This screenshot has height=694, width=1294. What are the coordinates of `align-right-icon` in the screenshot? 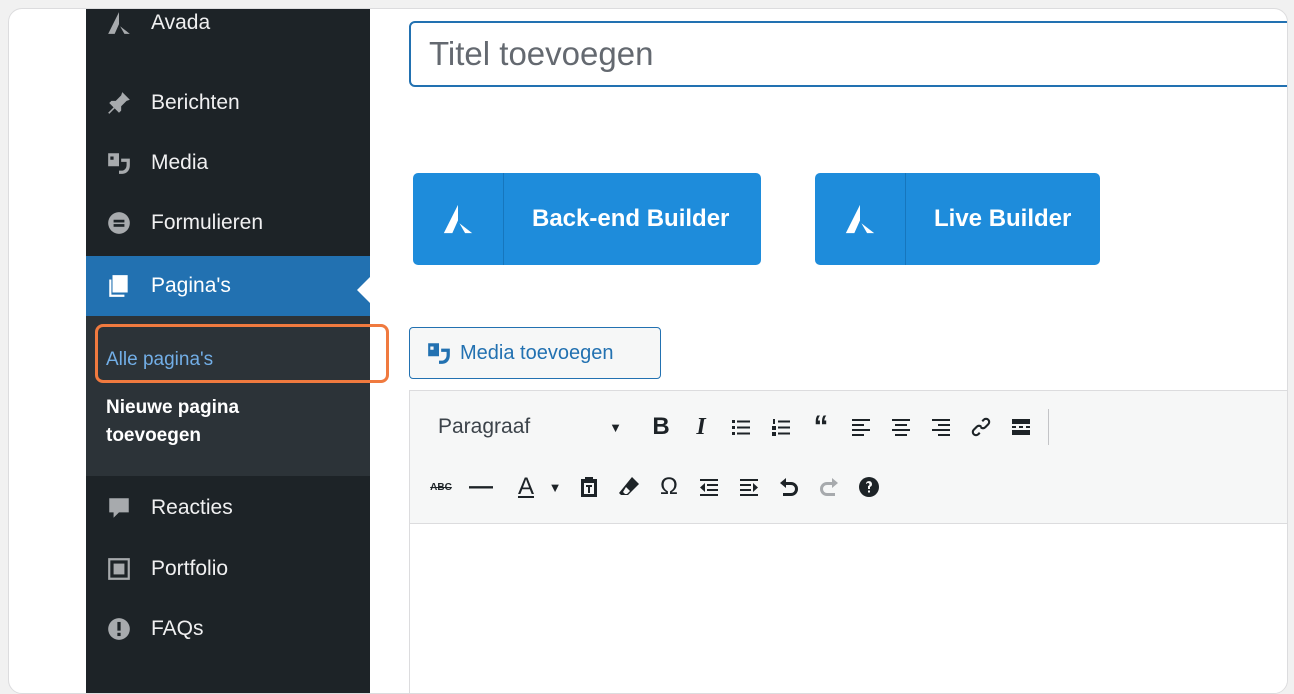 It's located at (941, 427).